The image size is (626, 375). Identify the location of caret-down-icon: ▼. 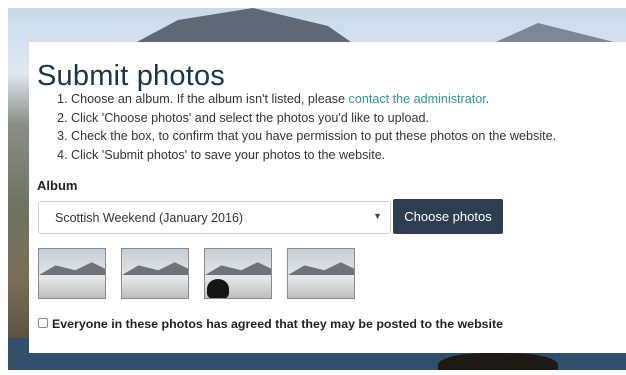
(377, 216).